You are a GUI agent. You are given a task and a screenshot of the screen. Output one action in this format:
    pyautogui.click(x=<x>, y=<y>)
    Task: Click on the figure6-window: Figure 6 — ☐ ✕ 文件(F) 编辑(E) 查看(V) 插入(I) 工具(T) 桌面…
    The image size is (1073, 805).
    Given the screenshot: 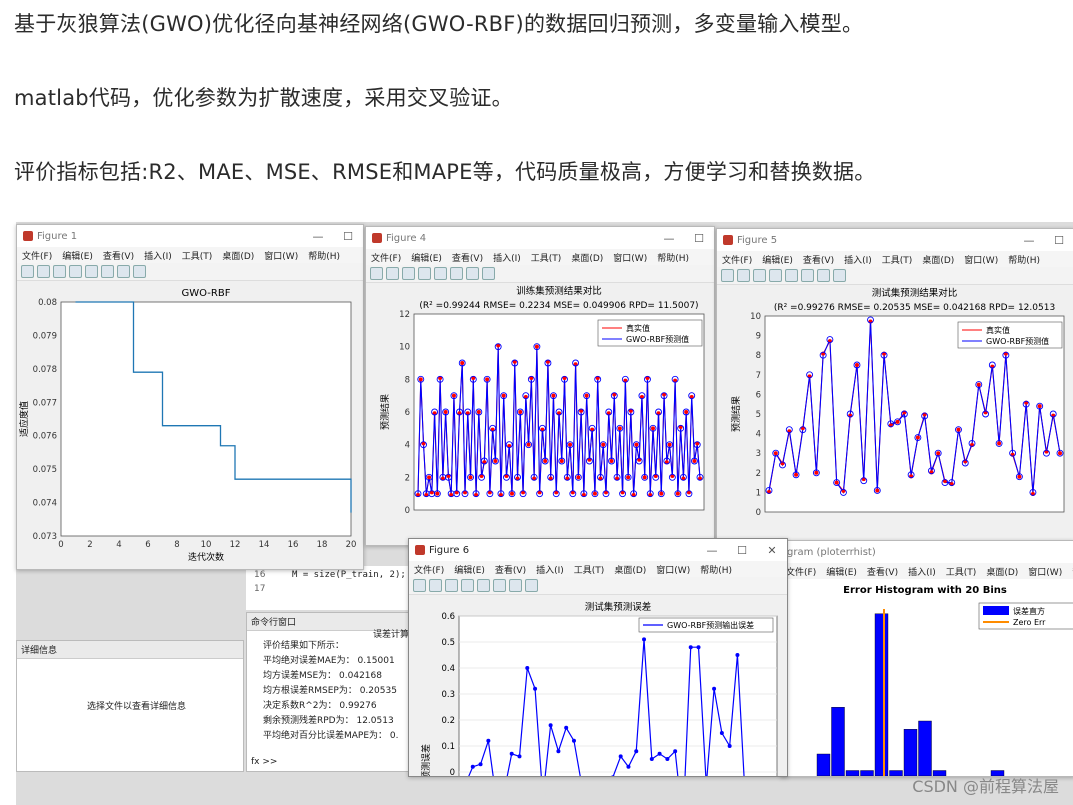 What is the action you would take?
    pyautogui.click(x=598, y=657)
    